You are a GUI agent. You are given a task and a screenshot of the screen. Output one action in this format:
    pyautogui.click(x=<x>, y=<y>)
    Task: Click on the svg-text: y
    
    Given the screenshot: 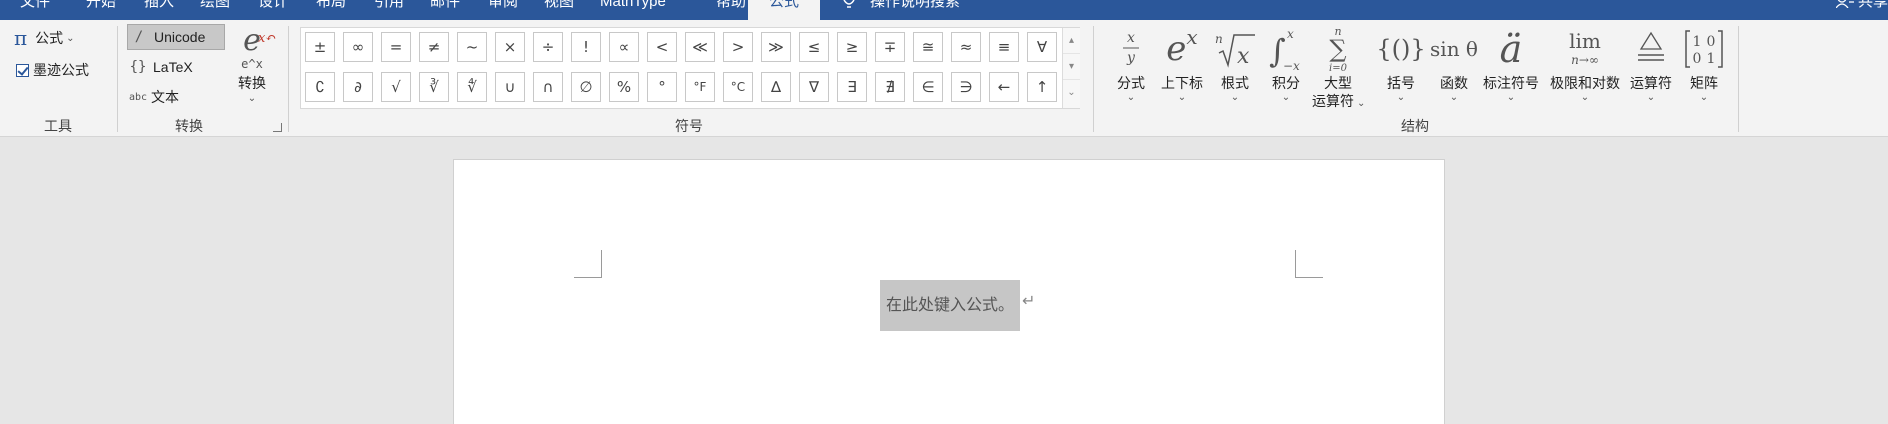 What is the action you would take?
    pyautogui.click(x=1131, y=58)
    